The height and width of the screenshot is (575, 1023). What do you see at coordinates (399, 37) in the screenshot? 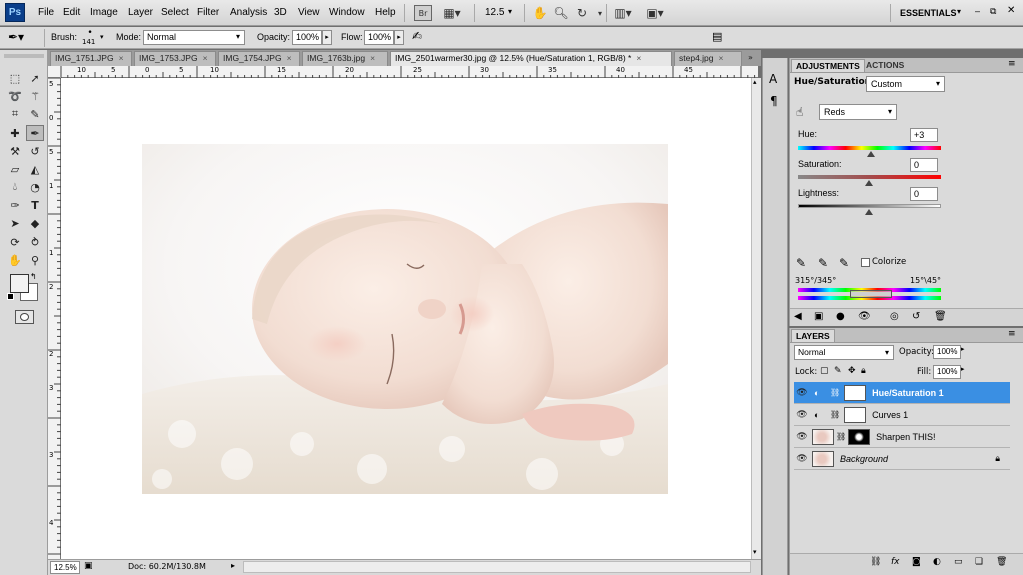
I see `flow-slider-button: ▸` at bounding box center [399, 37].